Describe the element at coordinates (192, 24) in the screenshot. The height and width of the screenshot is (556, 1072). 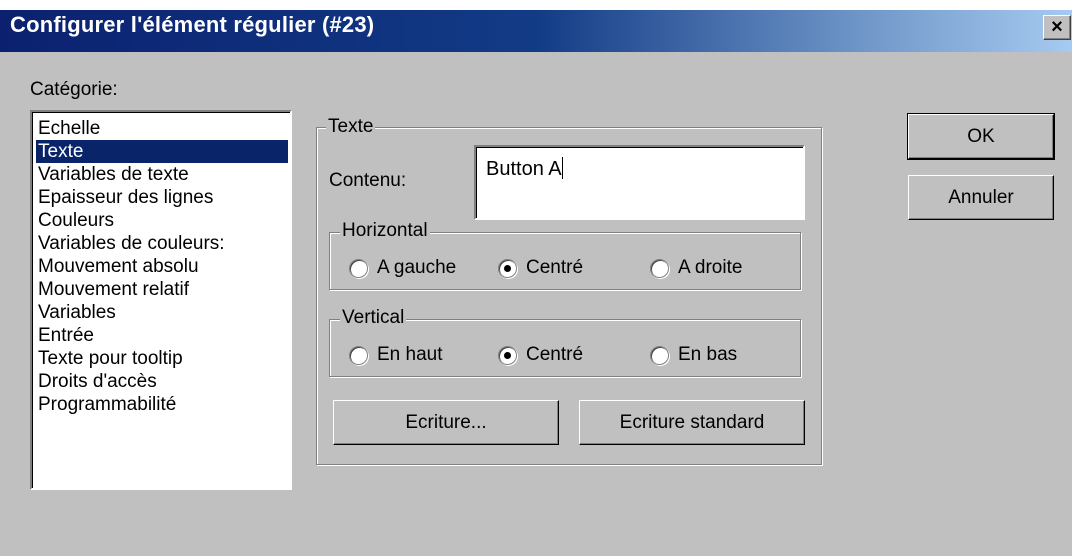
I see `window-title: Configurer l'élément régulier (#23)` at that location.